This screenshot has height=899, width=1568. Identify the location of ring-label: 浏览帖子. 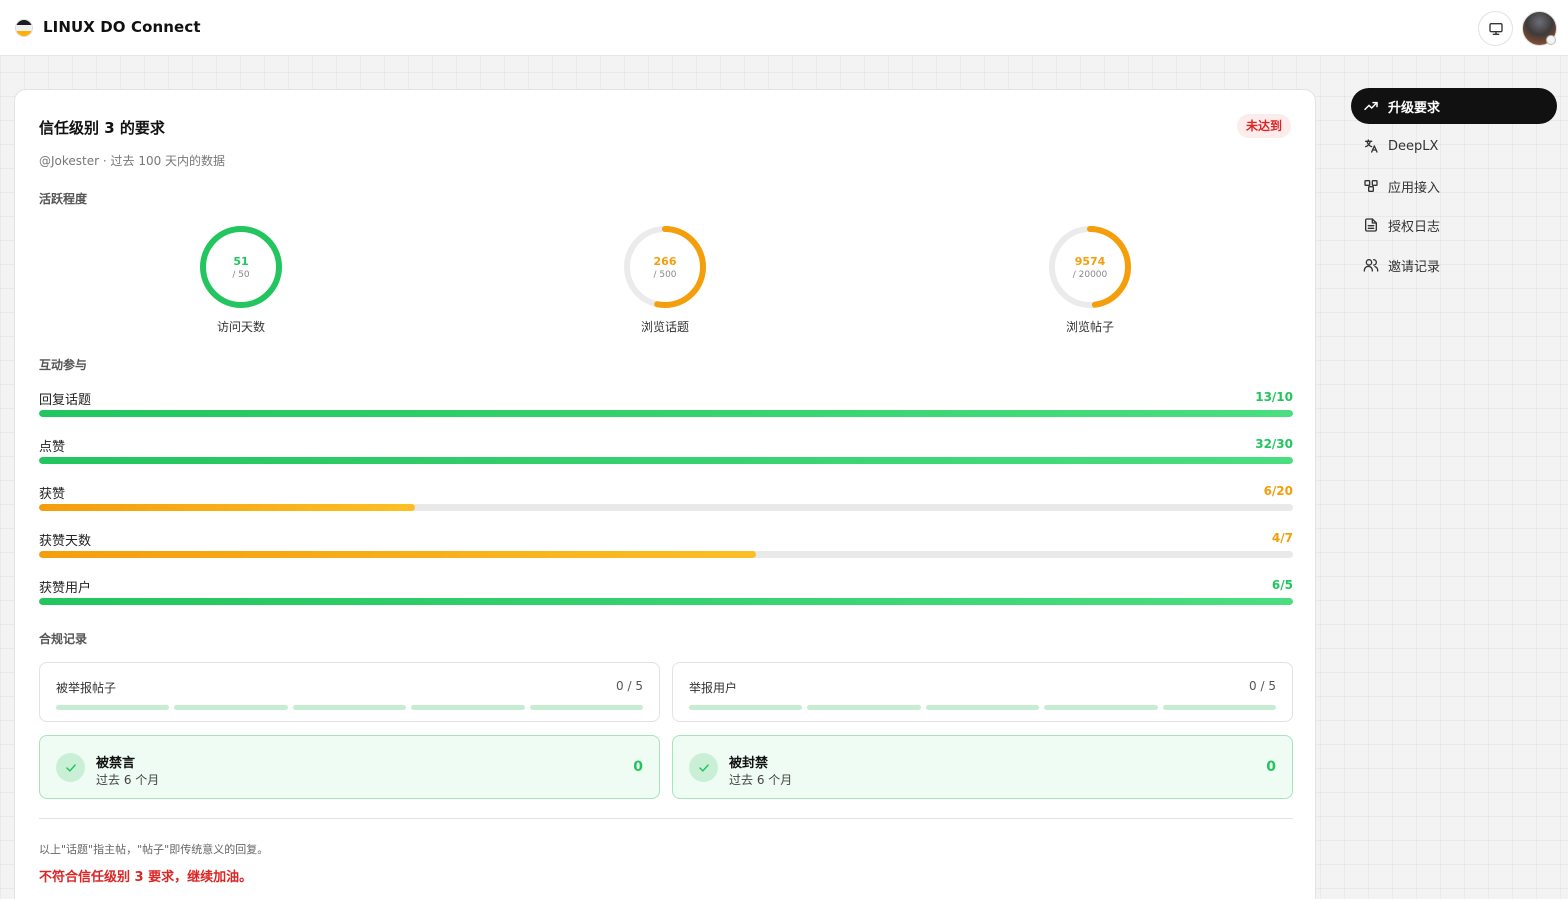
(1089, 327).